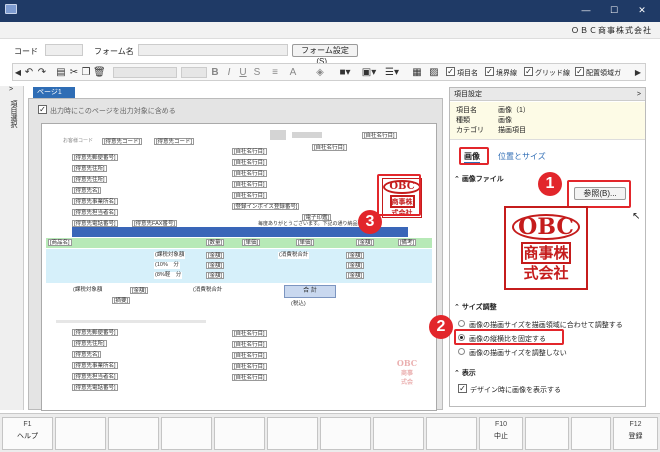 The height and width of the screenshot is (452, 660). What do you see at coordinates (87, 354) in the screenshot?
I see `field-customer-name-2: [得意先名]` at bounding box center [87, 354].